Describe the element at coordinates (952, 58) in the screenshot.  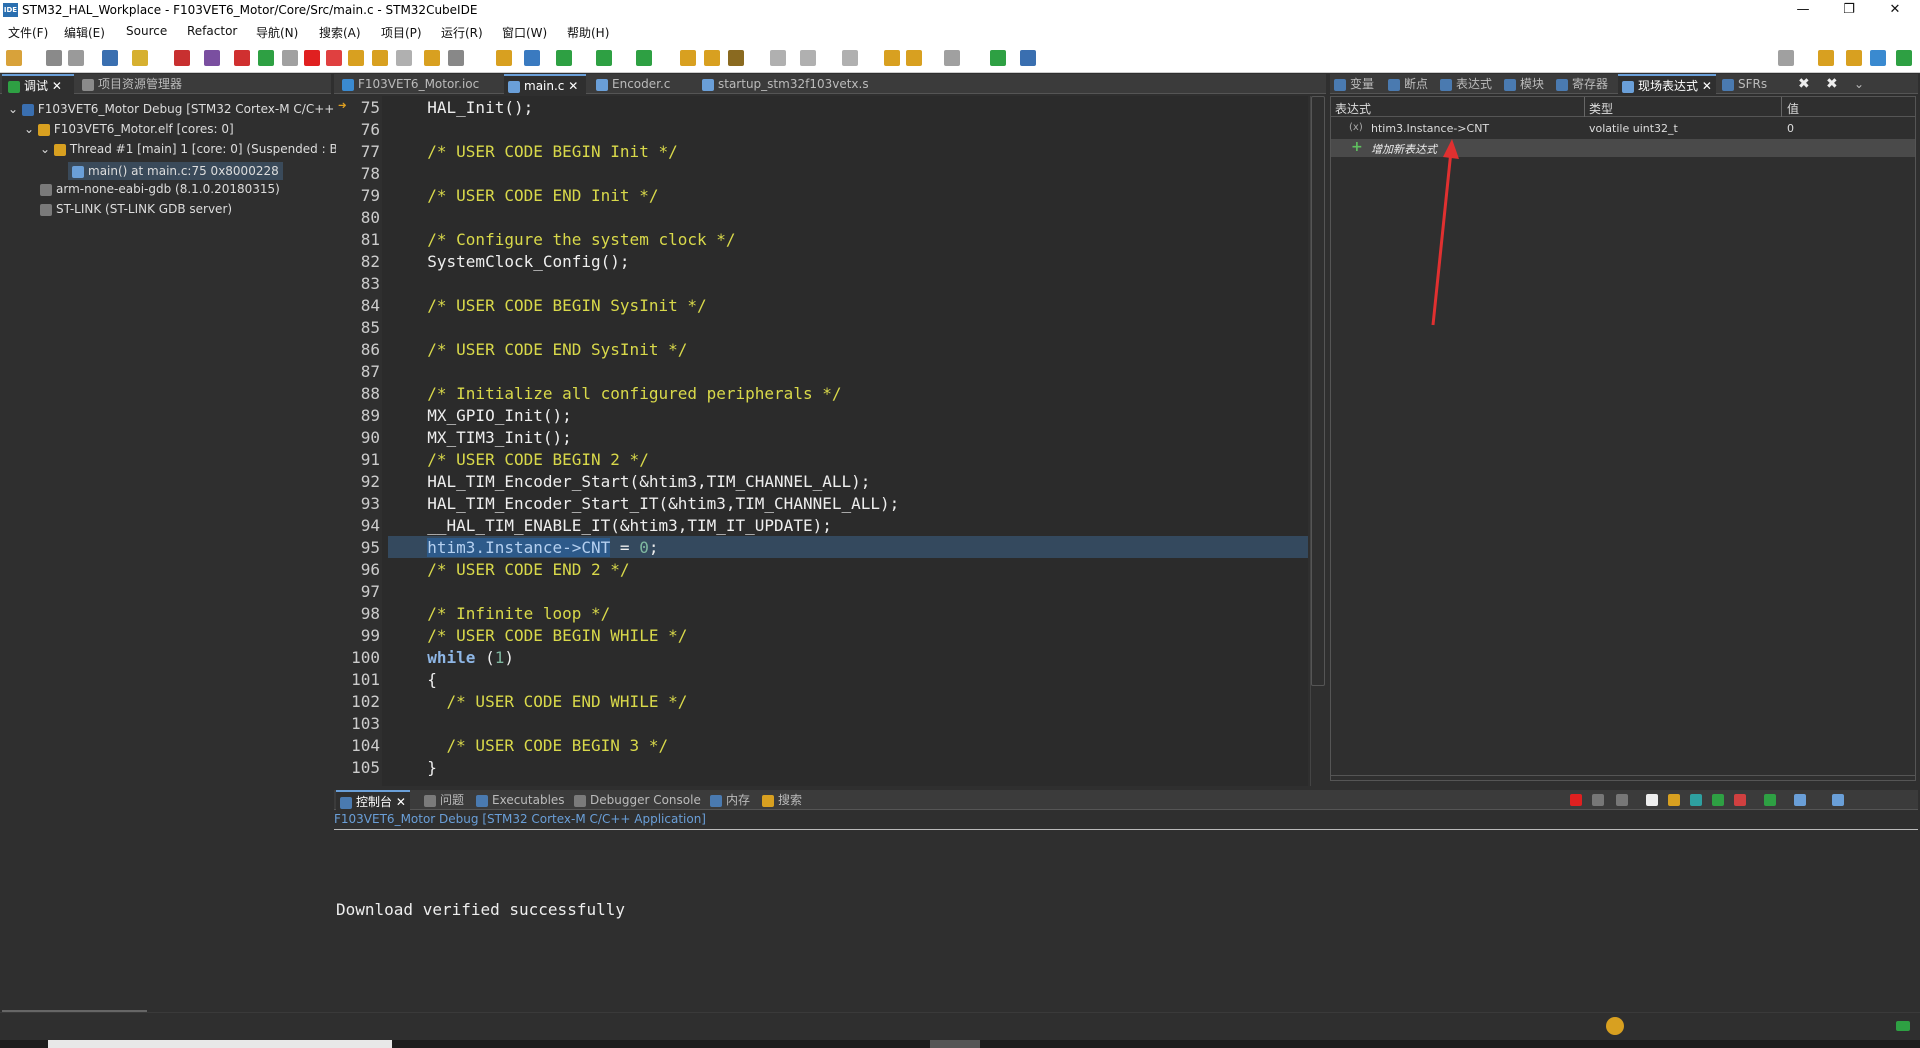
I see `forward-icon` at that location.